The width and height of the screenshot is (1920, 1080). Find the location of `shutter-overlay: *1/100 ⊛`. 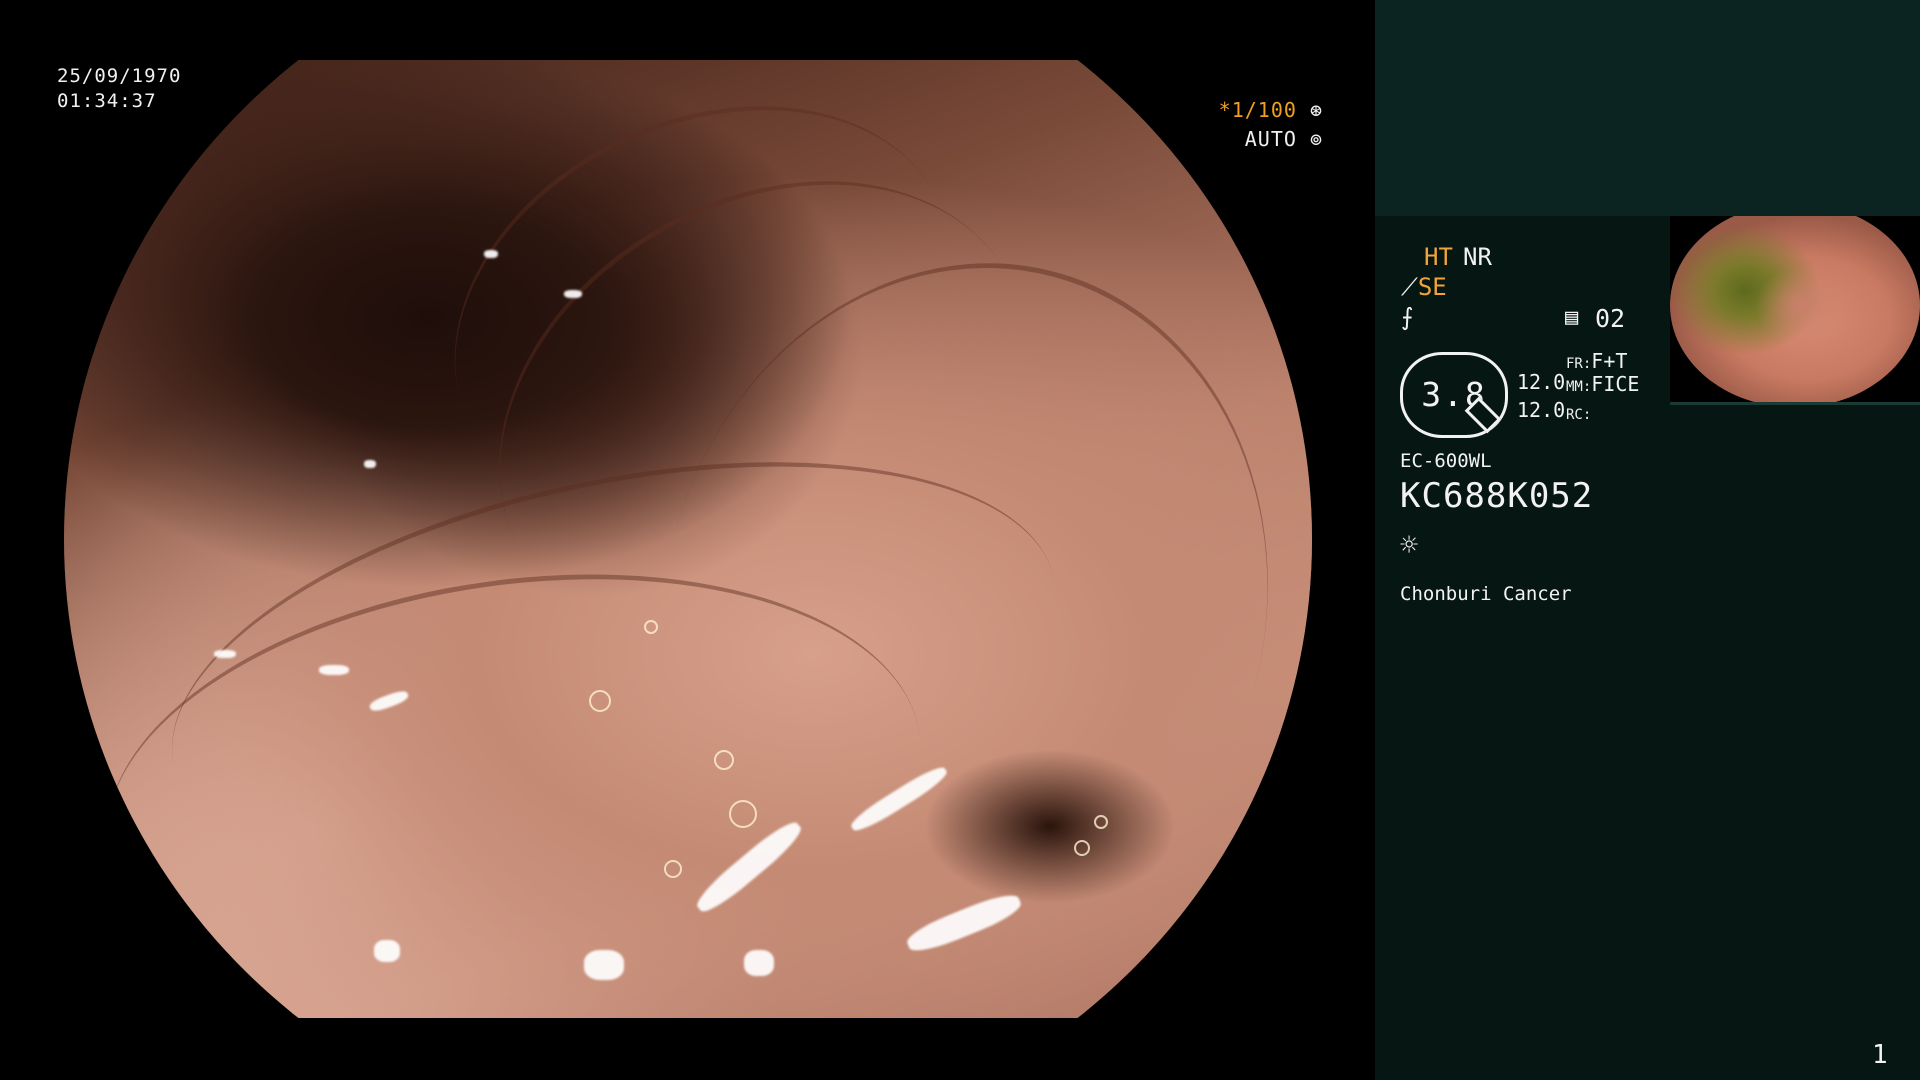

shutter-overlay: *1/100 ⊛ is located at coordinates (1271, 110).